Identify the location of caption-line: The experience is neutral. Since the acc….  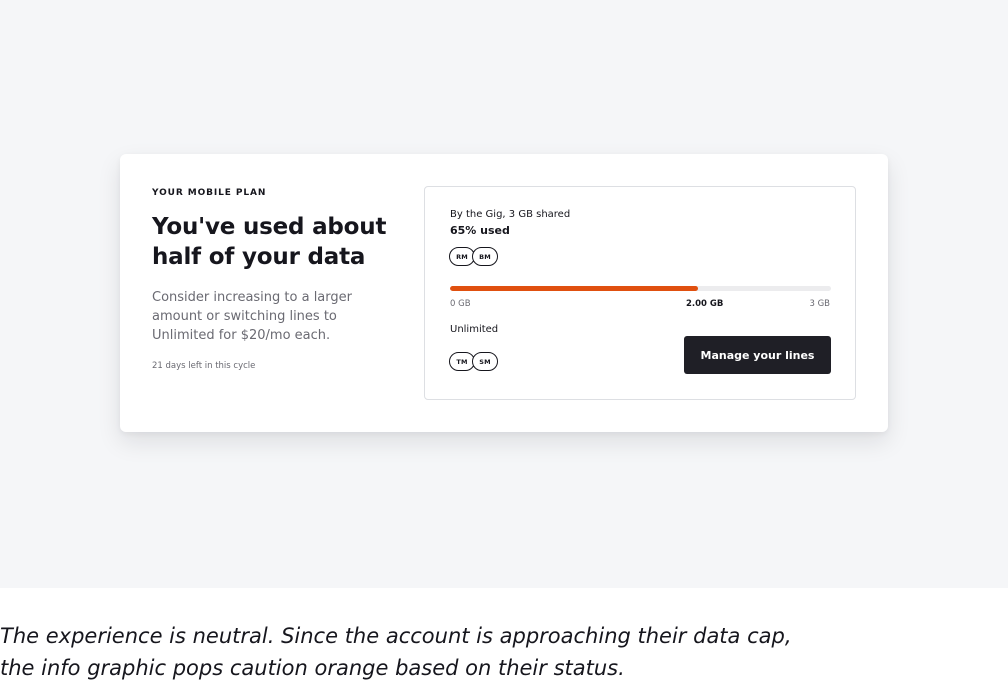
(396, 636).